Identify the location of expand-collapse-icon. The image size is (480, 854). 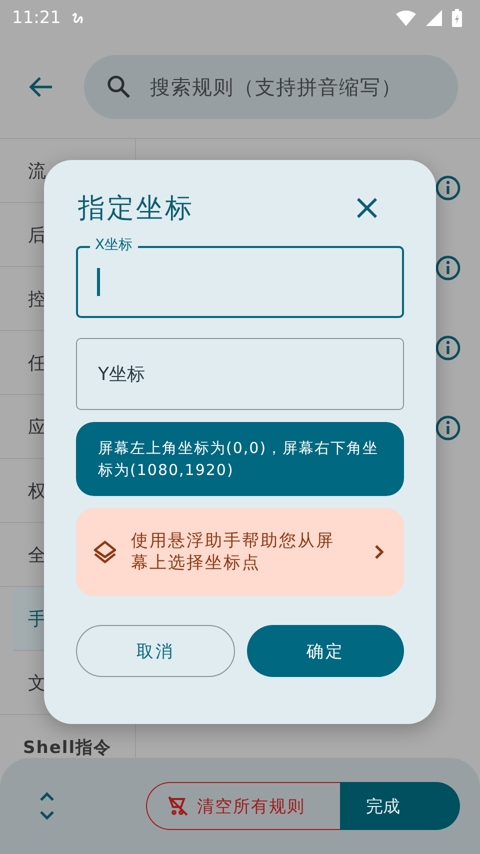
(47, 806).